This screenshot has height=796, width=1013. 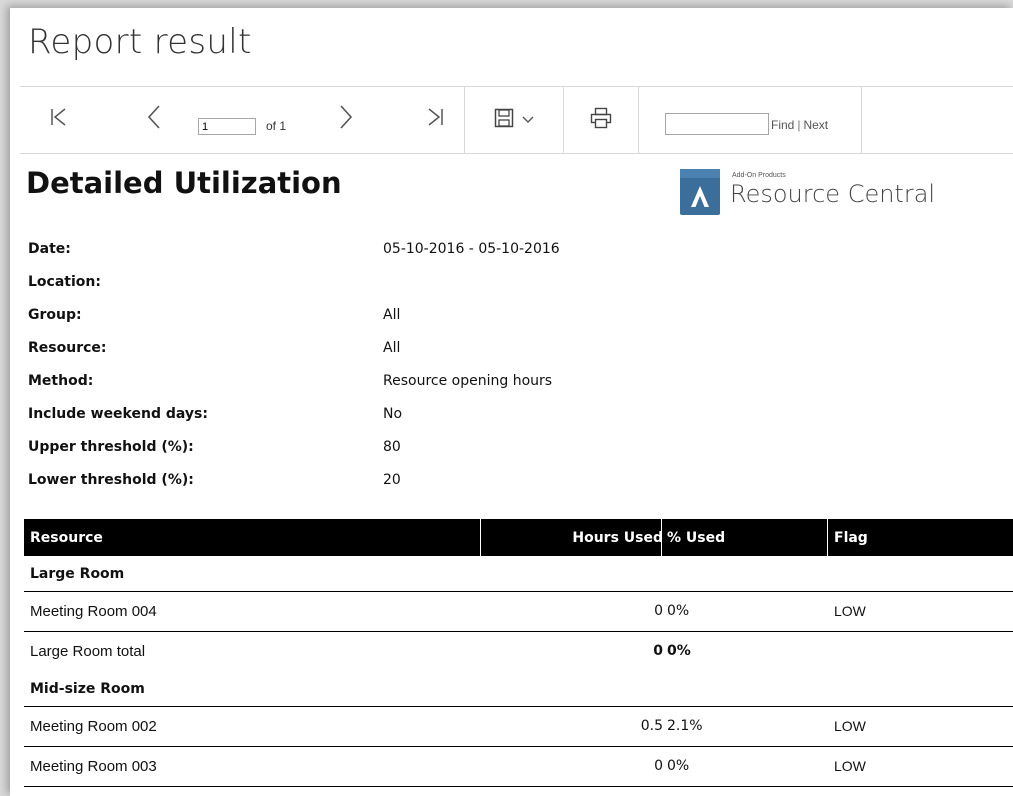 I want to click on logo-mark-icon, so click(x=700, y=192).